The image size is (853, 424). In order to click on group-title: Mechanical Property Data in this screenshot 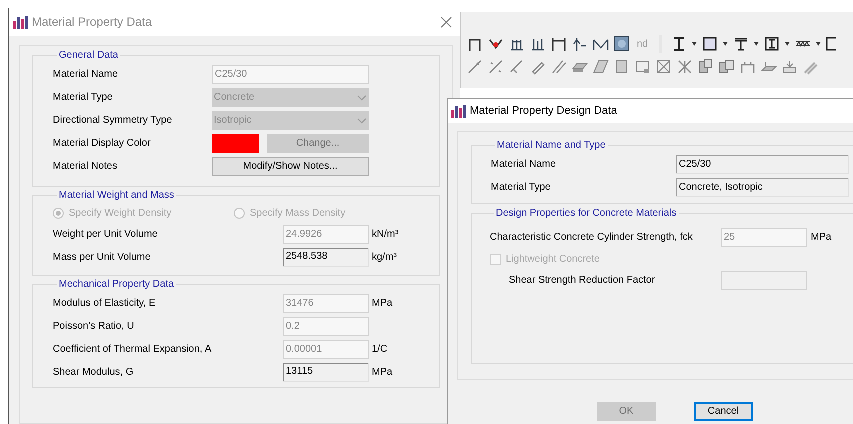, I will do `click(117, 285)`.